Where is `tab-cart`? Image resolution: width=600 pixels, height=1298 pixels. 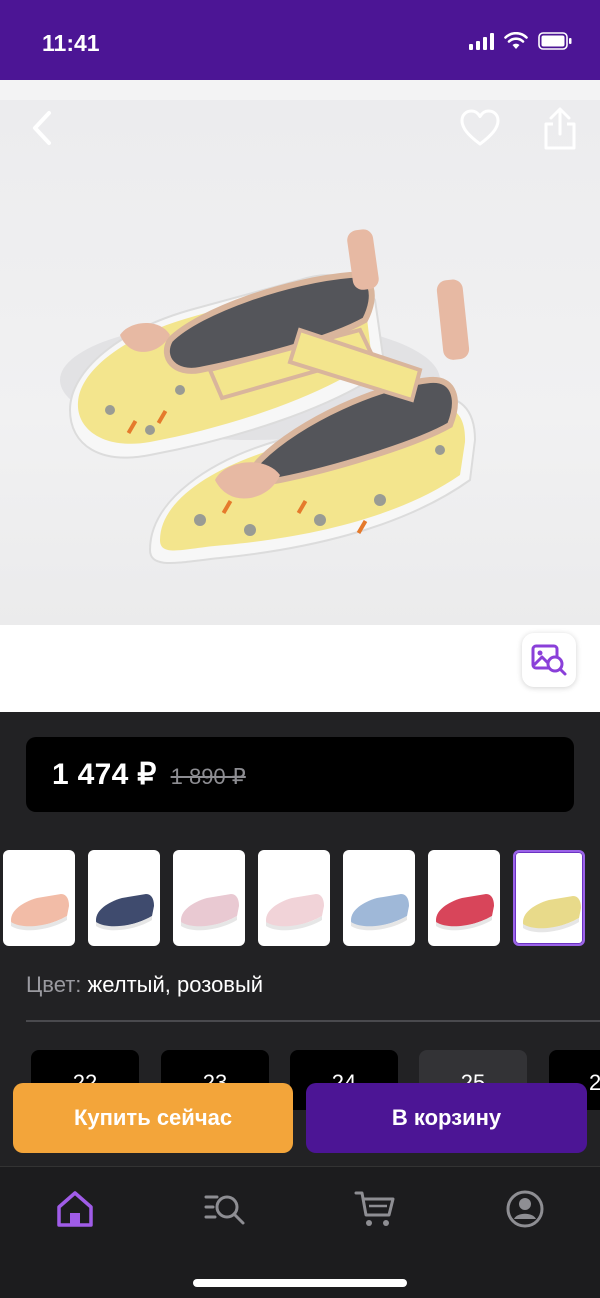
tab-cart is located at coordinates (375, 1209).